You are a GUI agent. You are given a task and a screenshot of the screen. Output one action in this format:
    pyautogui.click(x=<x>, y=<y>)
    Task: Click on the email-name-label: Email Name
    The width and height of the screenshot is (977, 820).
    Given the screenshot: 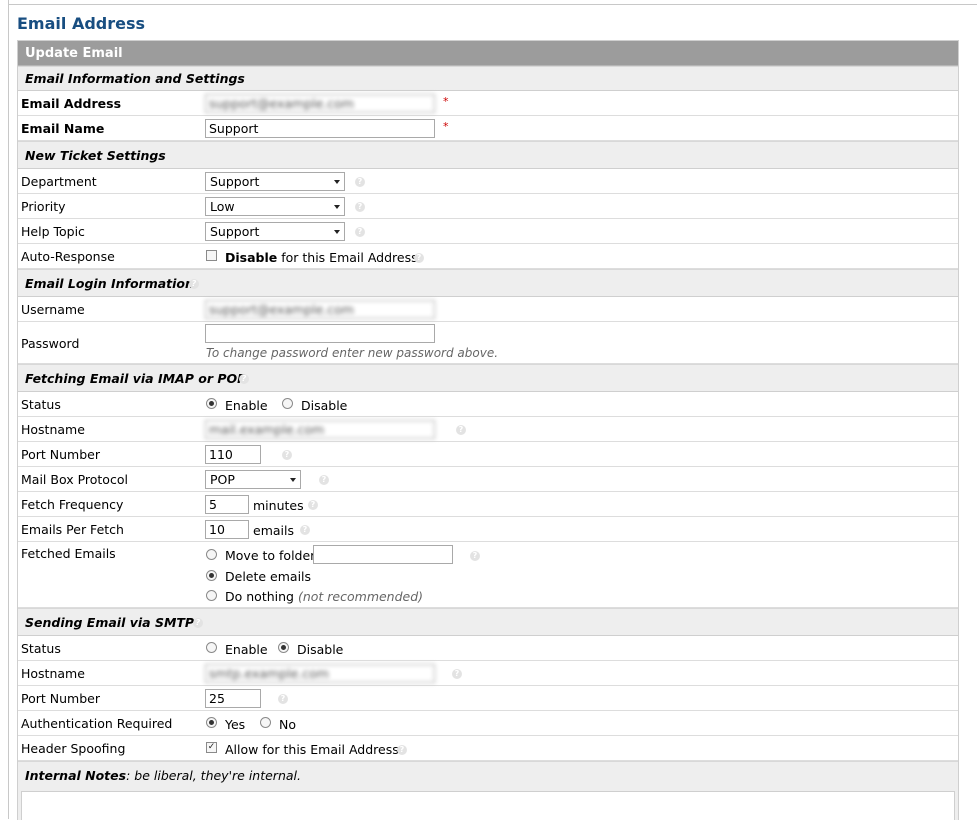 What is the action you would take?
    pyautogui.click(x=63, y=128)
    